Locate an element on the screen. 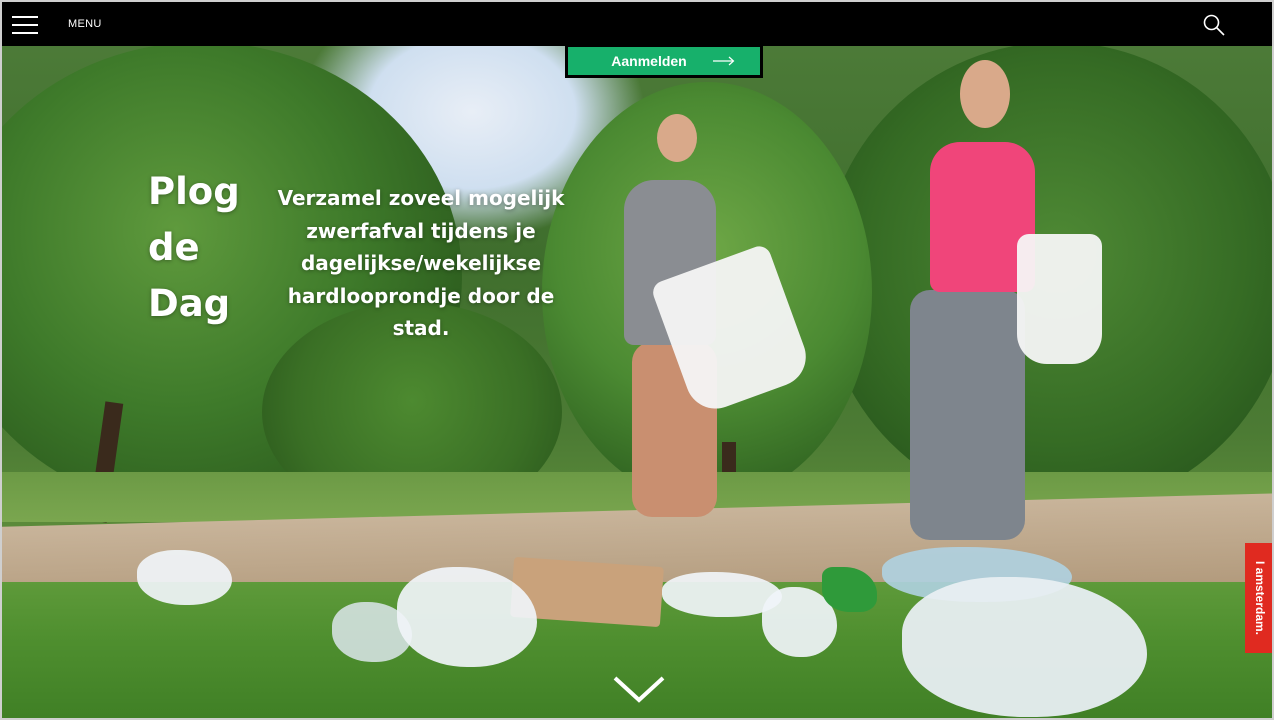  search-icon is located at coordinates (1214, 25).